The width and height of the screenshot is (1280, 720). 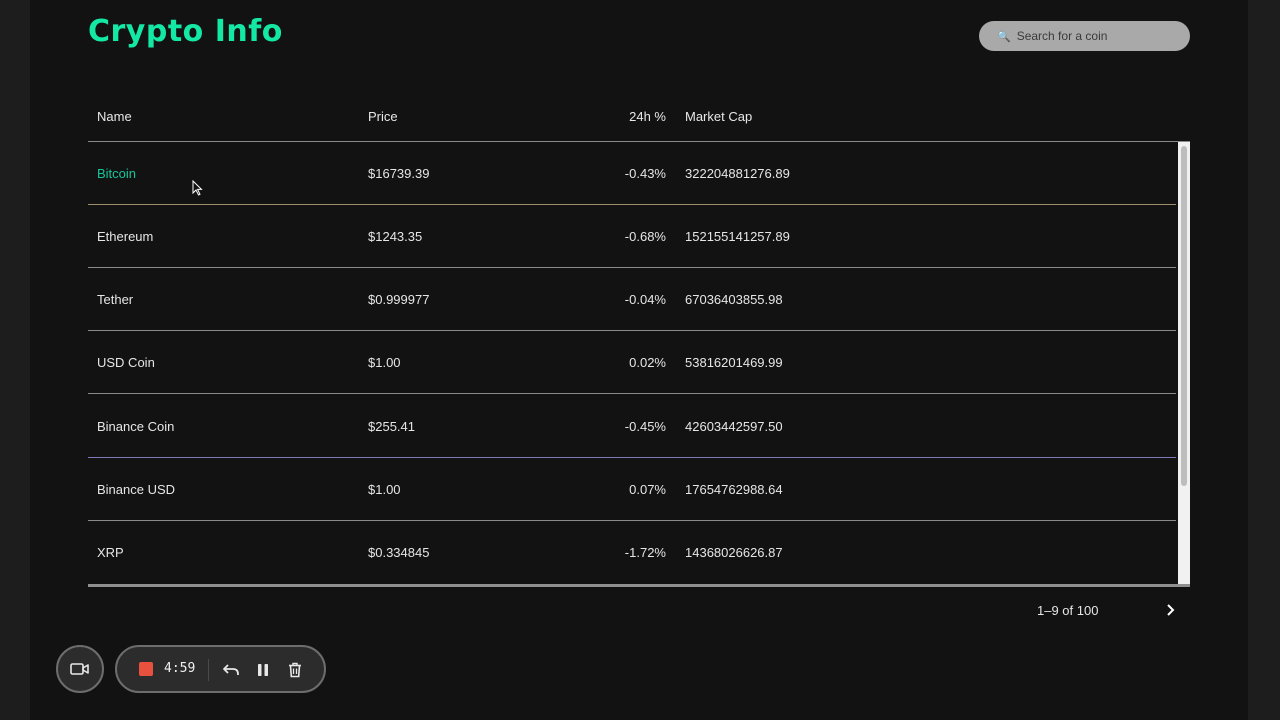 What do you see at coordinates (1096, 36) in the screenshot?
I see `search-input` at bounding box center [1096, 36].